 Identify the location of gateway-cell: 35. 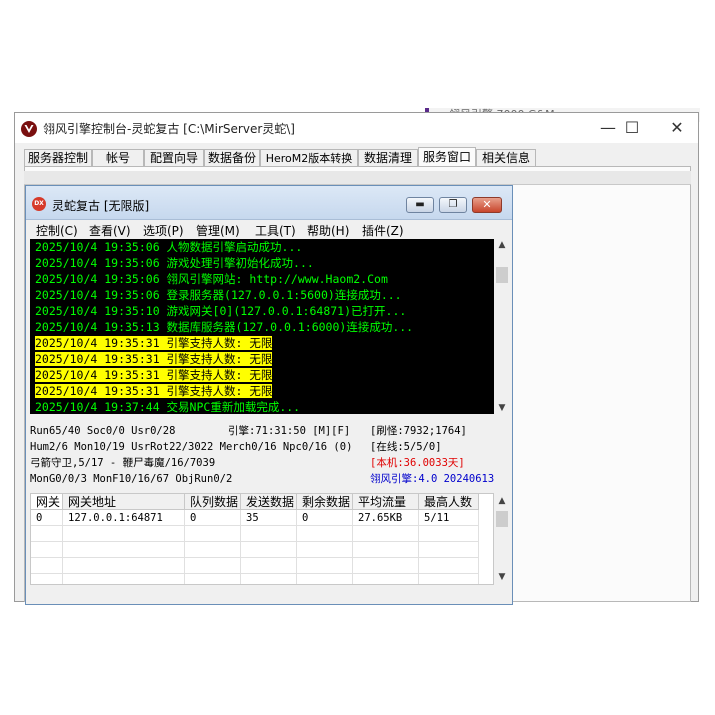
(269, 518).